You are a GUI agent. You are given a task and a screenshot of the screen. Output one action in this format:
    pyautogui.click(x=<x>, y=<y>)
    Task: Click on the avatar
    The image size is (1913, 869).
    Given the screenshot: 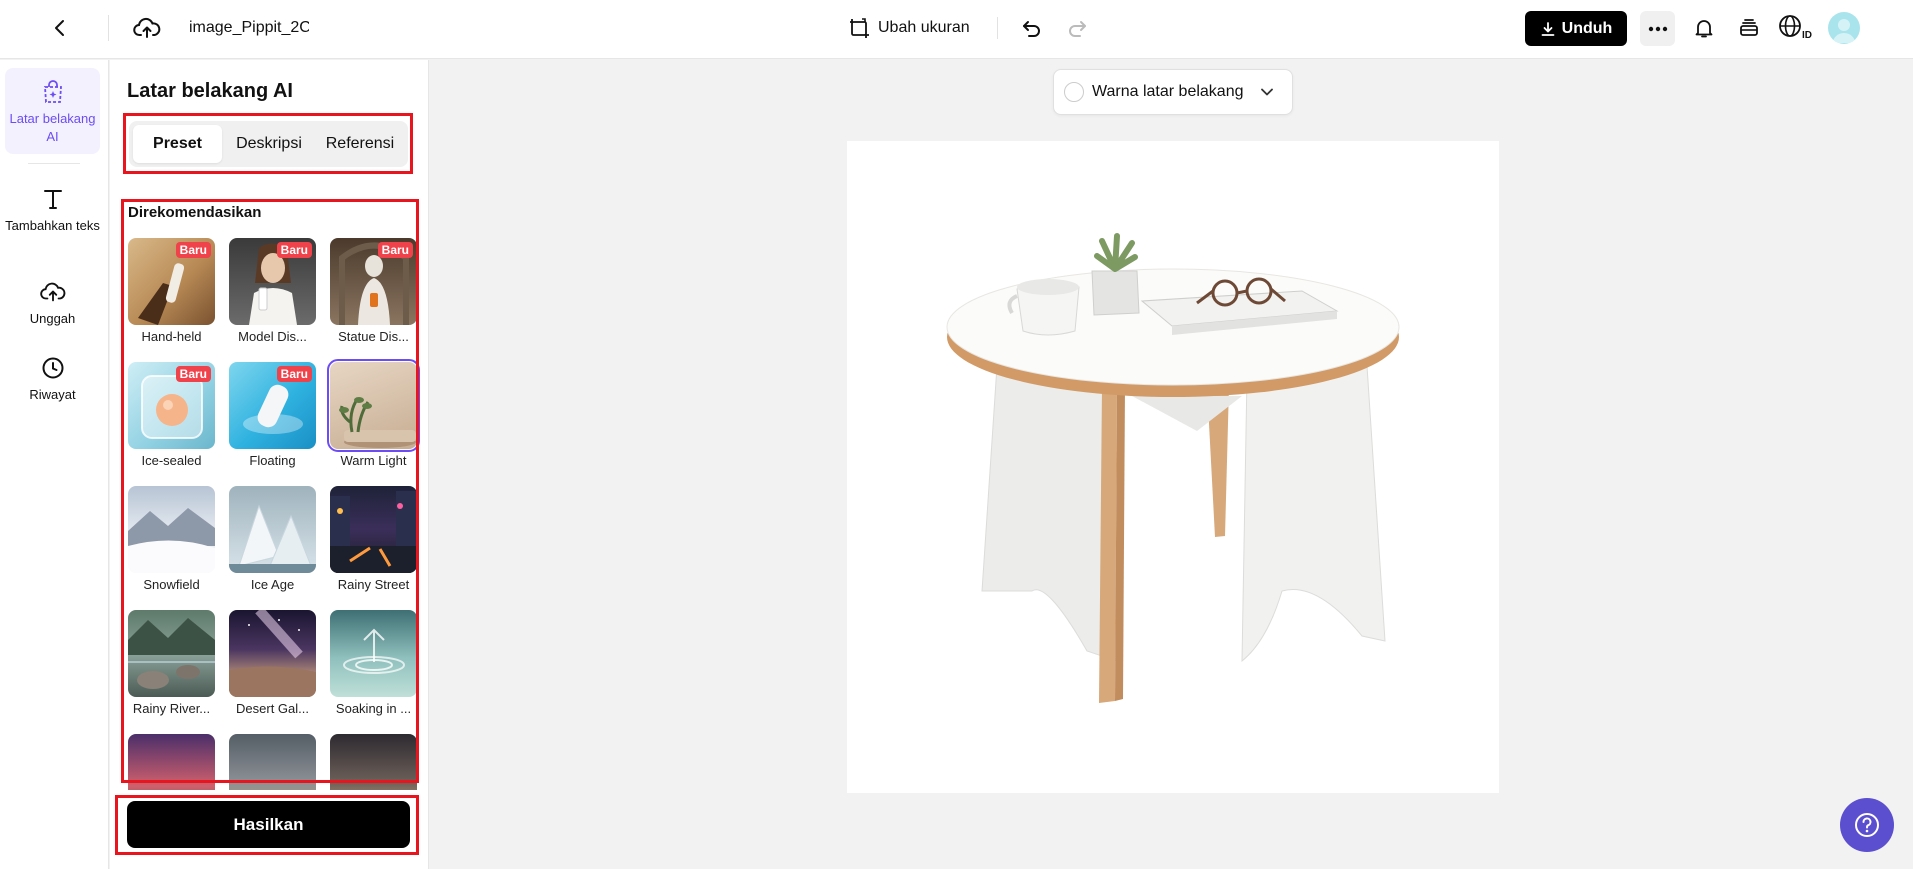 What is the action you would take?
    pyautogui.click(x=1844, y=28)
    